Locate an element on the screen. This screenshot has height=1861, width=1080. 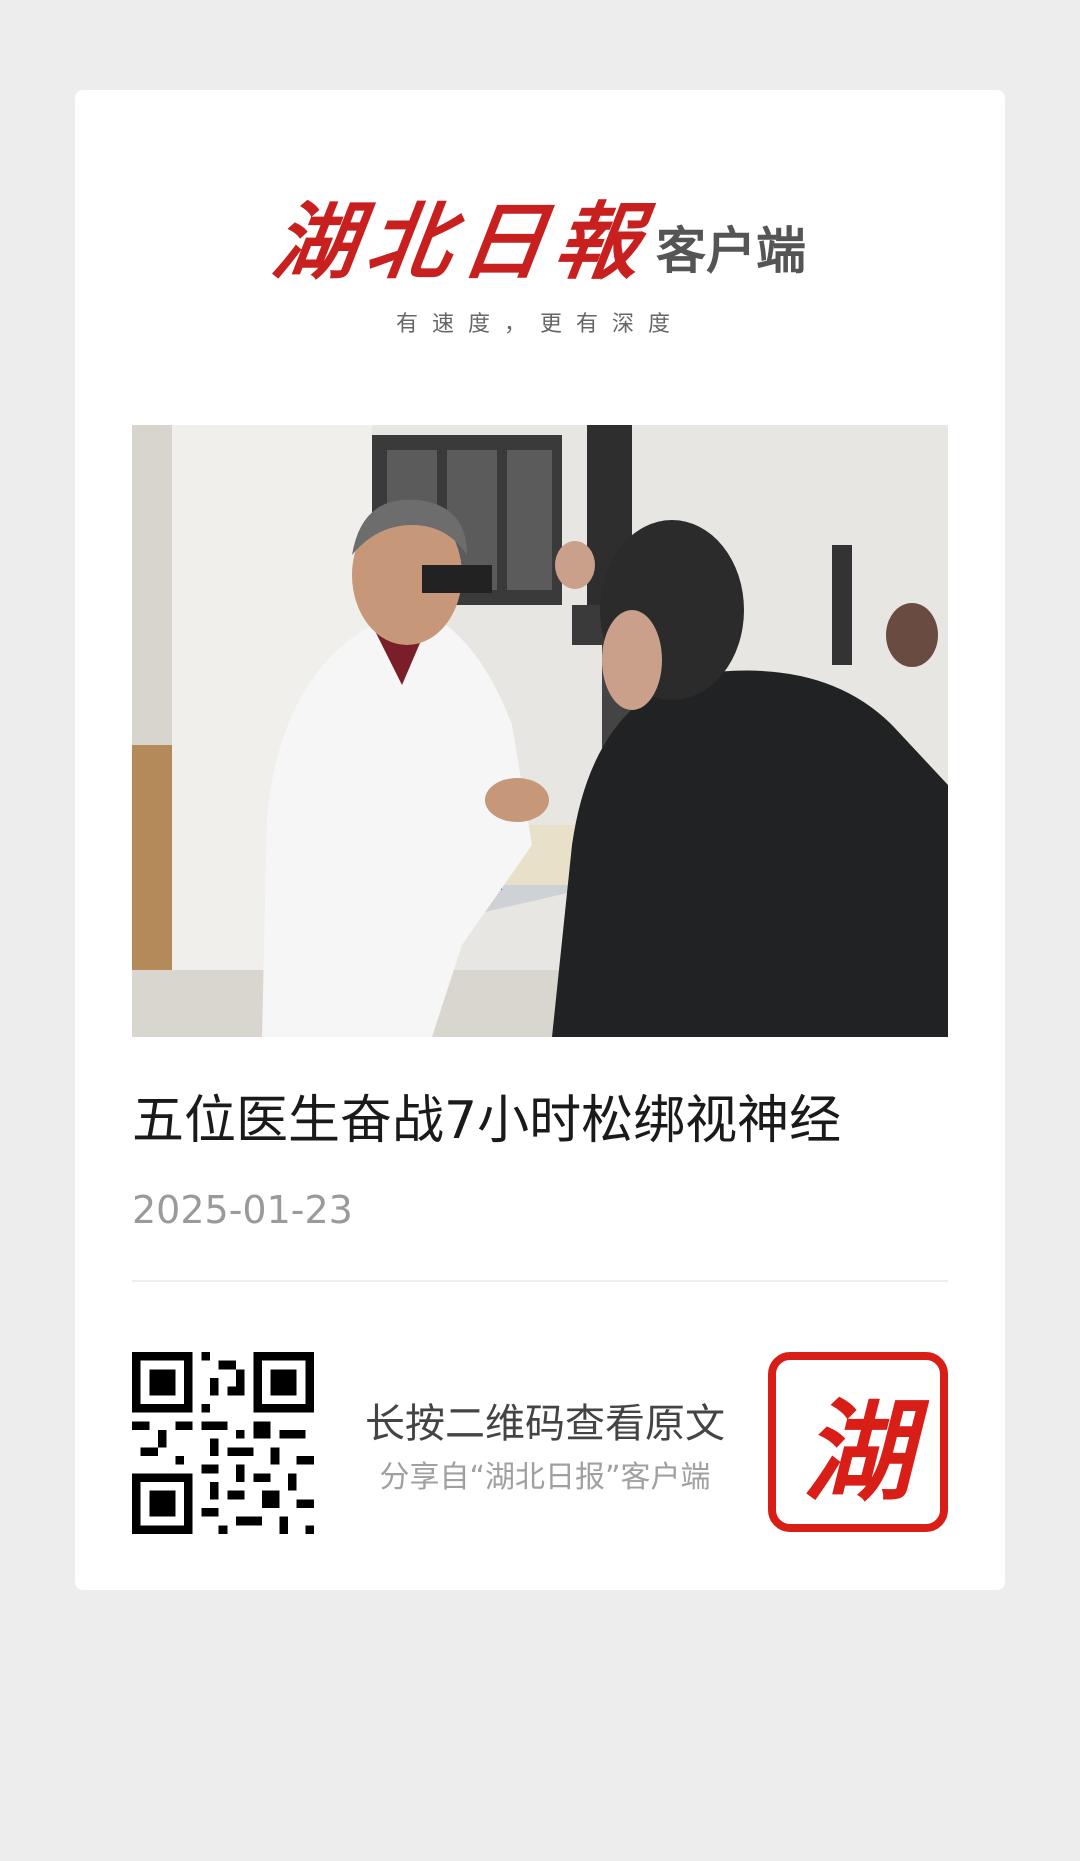
qr-hint: 长按二维码查看原文 is located at coordinates (545, 1424).